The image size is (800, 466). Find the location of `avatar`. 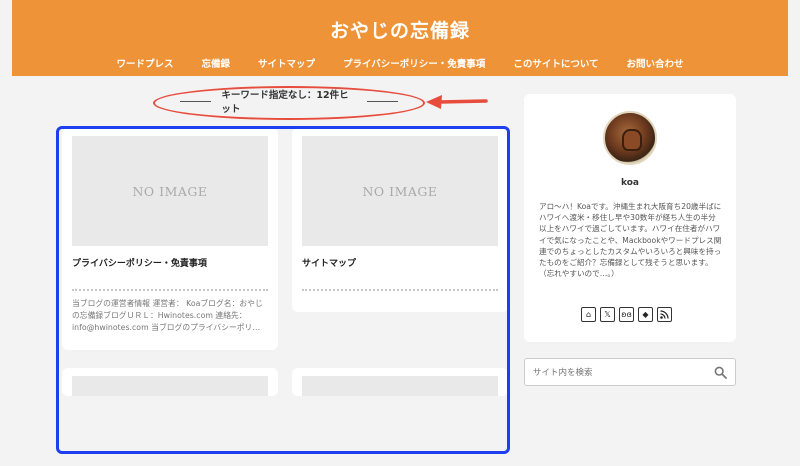

avatar is located at coordinates (630, 138).